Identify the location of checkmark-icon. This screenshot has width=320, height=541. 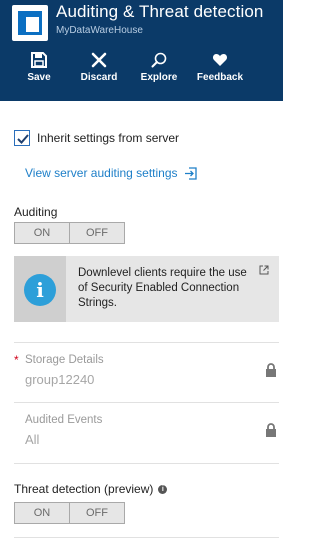
(23, 139).